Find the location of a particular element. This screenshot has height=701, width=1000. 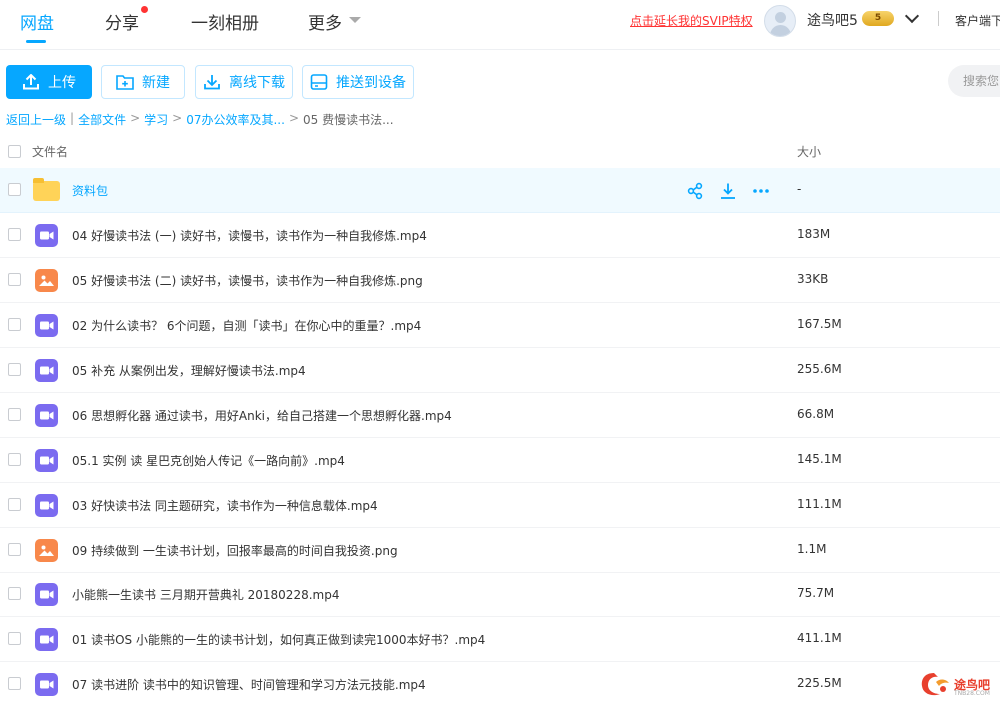

file-size: 167.5M is located at coordinates (819, 324).